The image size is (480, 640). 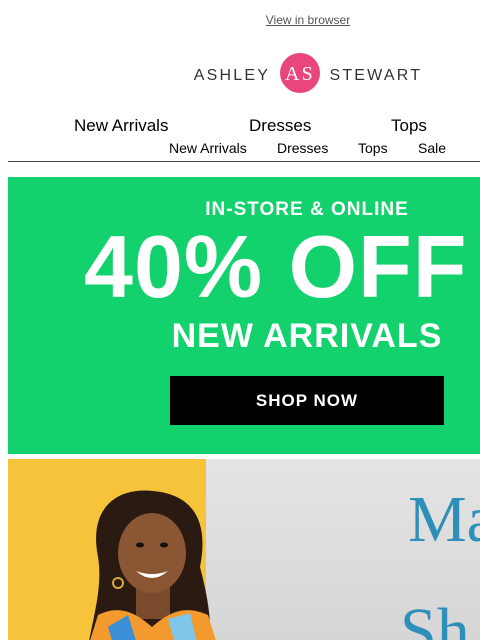 I want to click on subnav-item-new-arrivals: New Arrivals, so click(x=208, y=148).